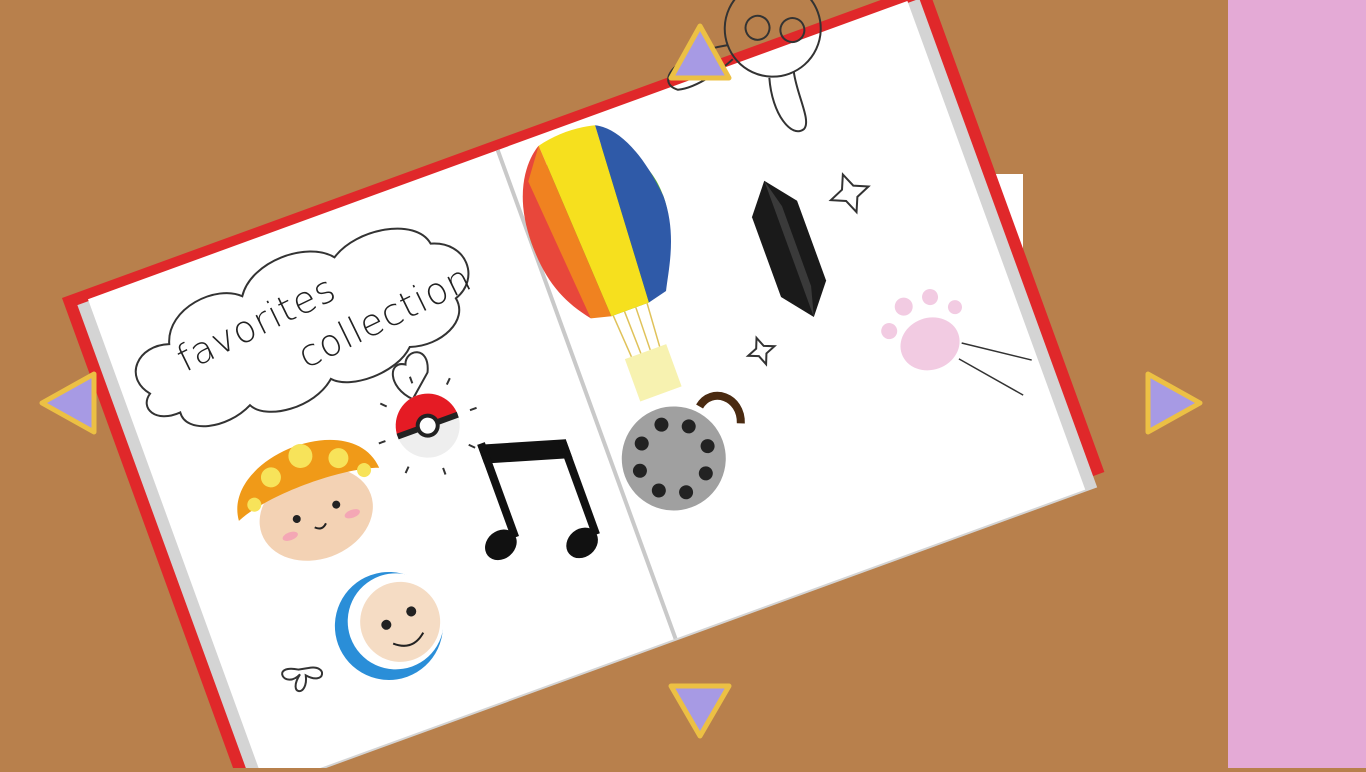 The height and width of the screenshot is (772, 1366). I want to click on arrow-up-icon, so click(700, 55).